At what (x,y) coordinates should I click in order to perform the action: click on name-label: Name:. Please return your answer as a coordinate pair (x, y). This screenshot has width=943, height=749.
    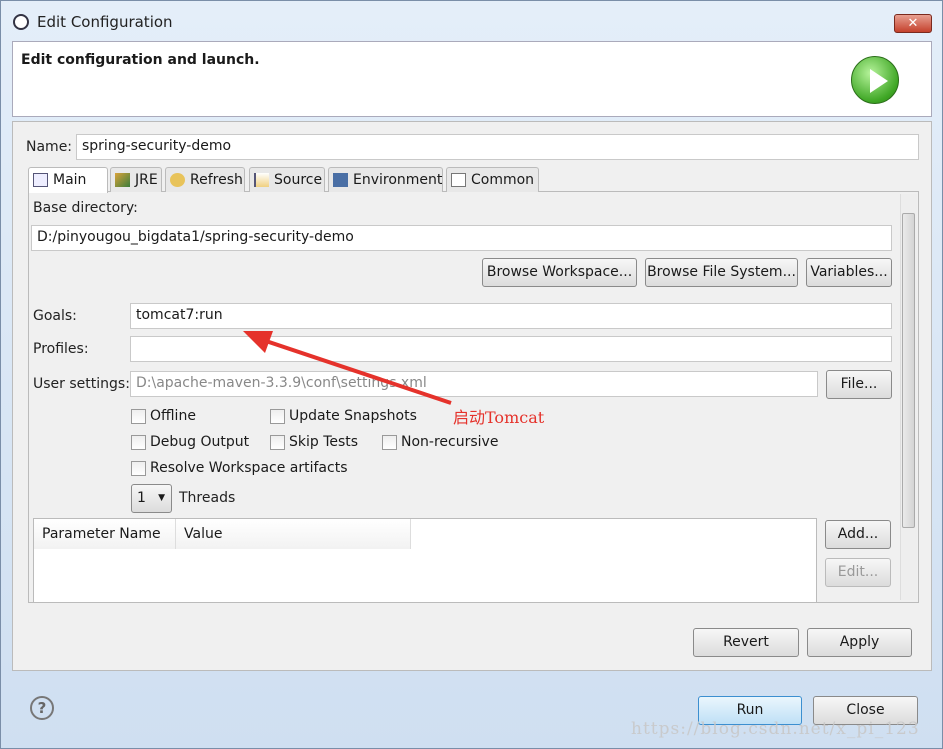
    Looking at the image, I should click on (49, 147).